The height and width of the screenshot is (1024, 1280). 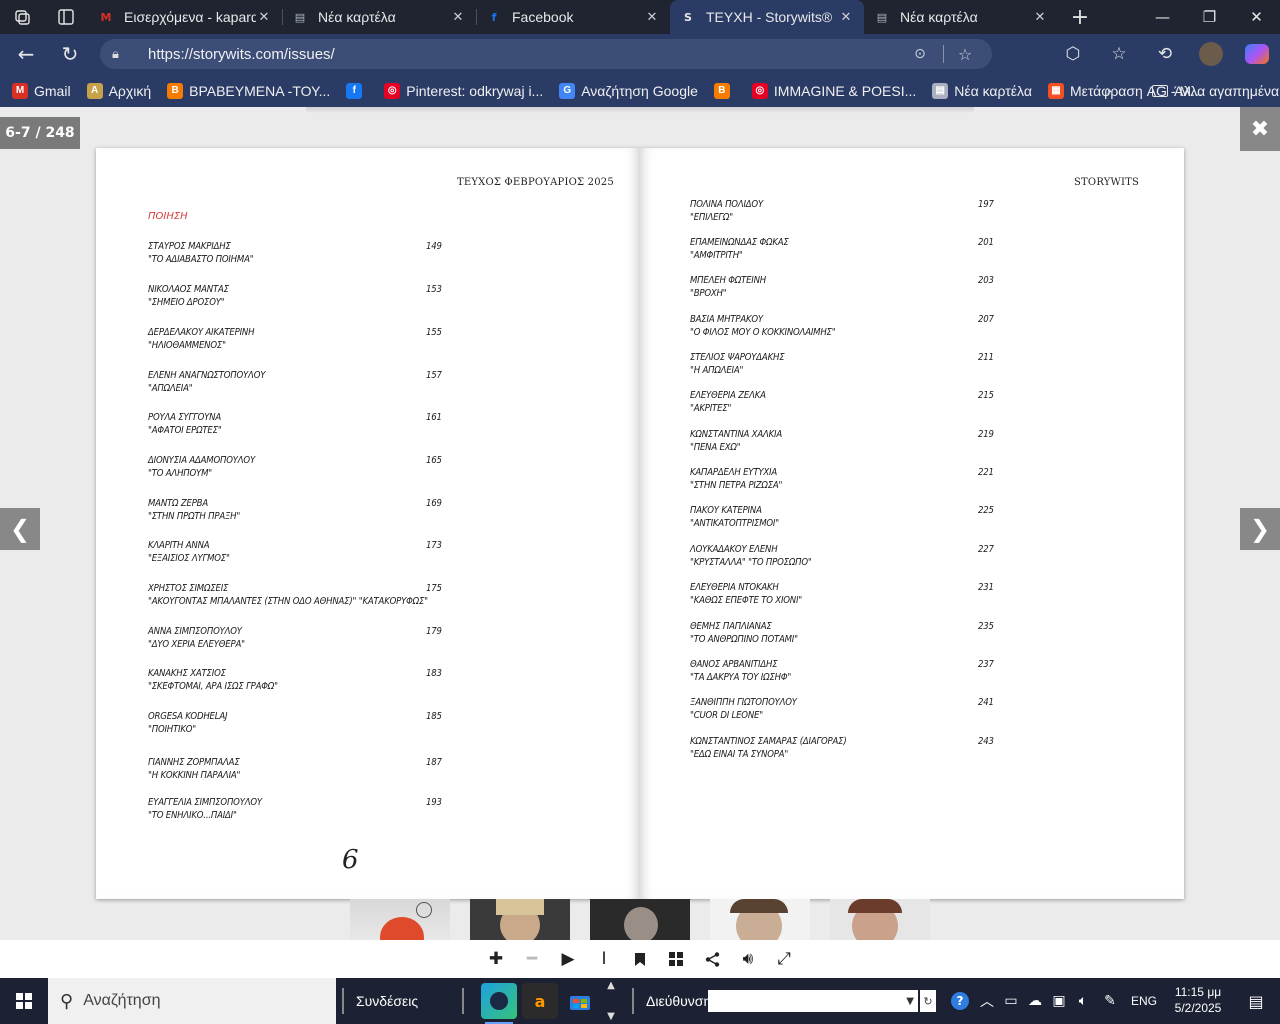 I want to click on toc-author: ΕΠΑΜΕΙΝΩΝΔΑΣ ΦΩΚΑΣ, so click(x=739, y=242).